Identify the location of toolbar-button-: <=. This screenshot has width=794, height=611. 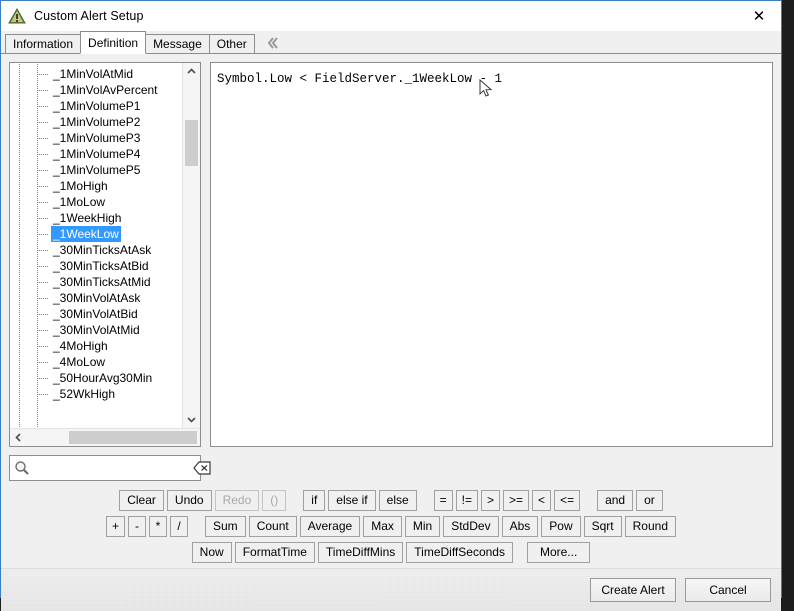
(567, 500).